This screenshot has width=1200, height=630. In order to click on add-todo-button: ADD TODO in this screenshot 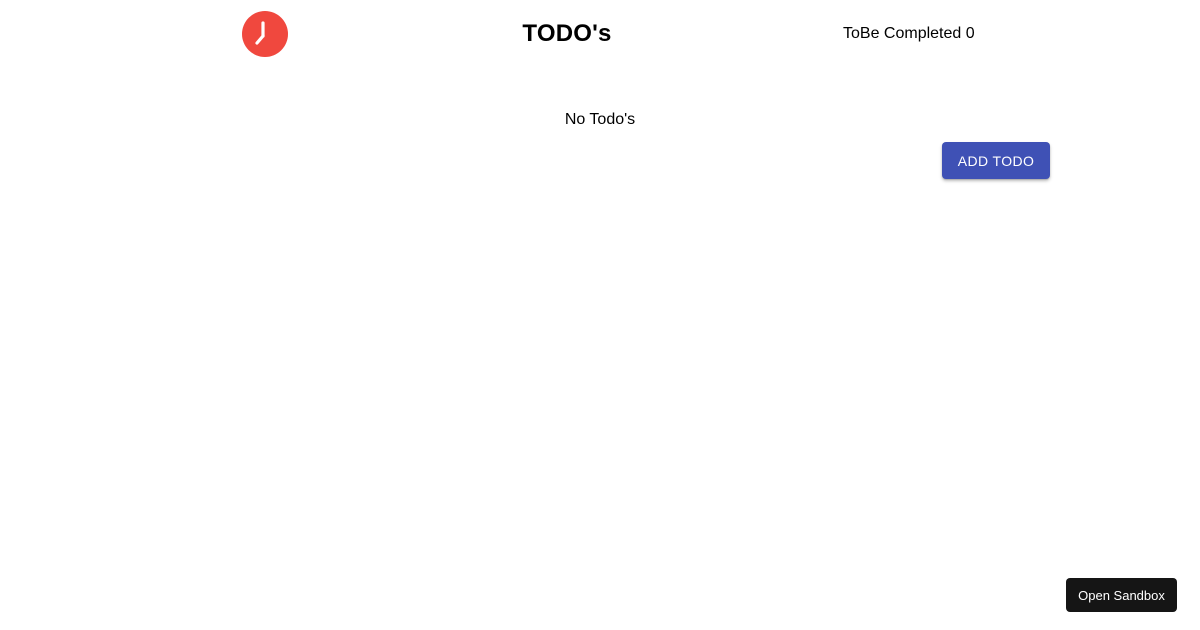, I will do `click(996, 160)`.